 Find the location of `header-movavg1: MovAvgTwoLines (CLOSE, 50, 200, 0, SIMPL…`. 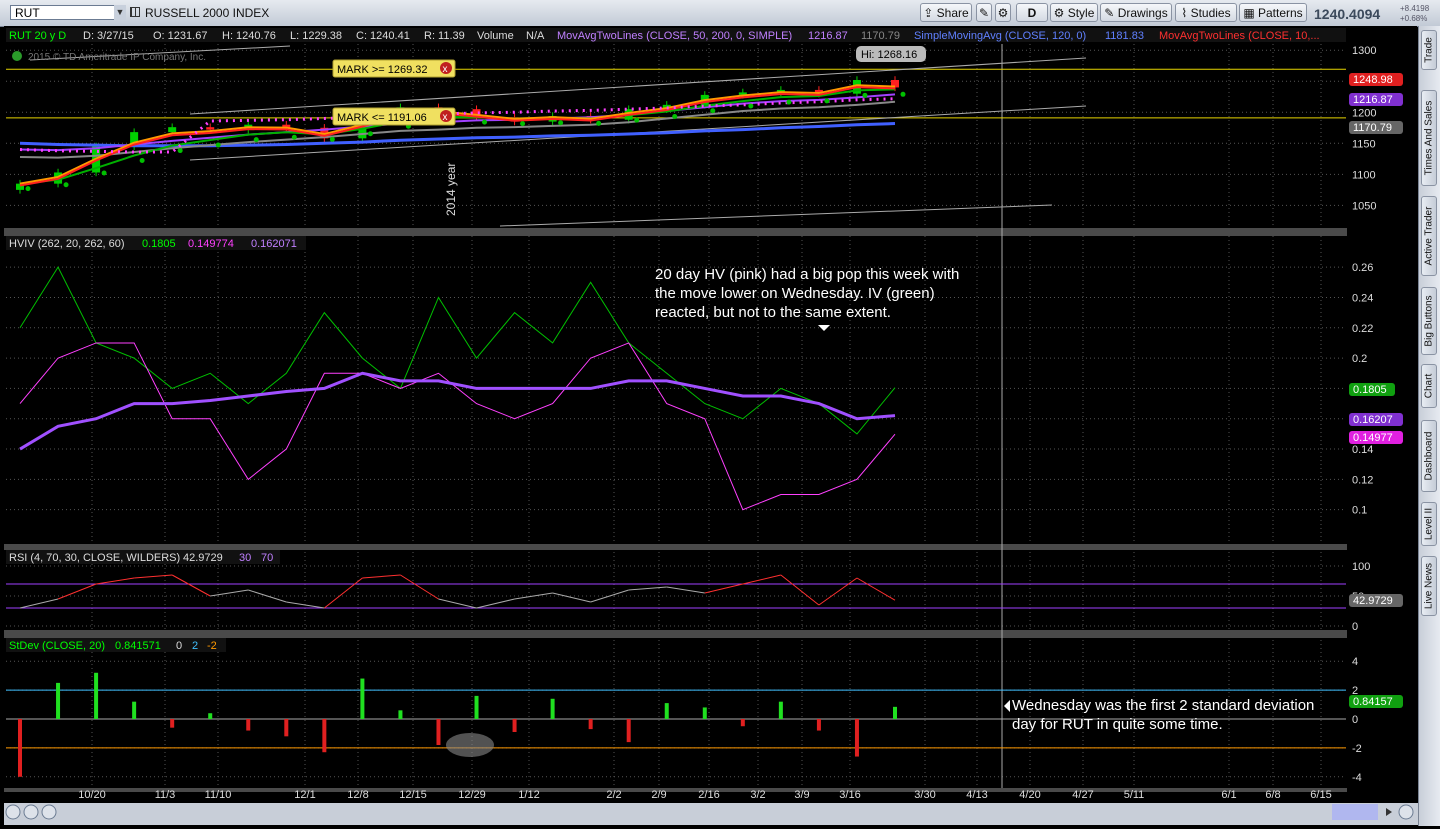

header-movavg1: MovAvgTwoLines (CLOSE, 50, 200, 0, SIMPL… is located at coordinates (674, 36).